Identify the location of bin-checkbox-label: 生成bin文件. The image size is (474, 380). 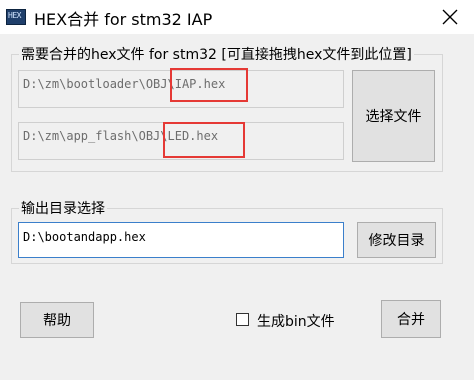
(296, 321).